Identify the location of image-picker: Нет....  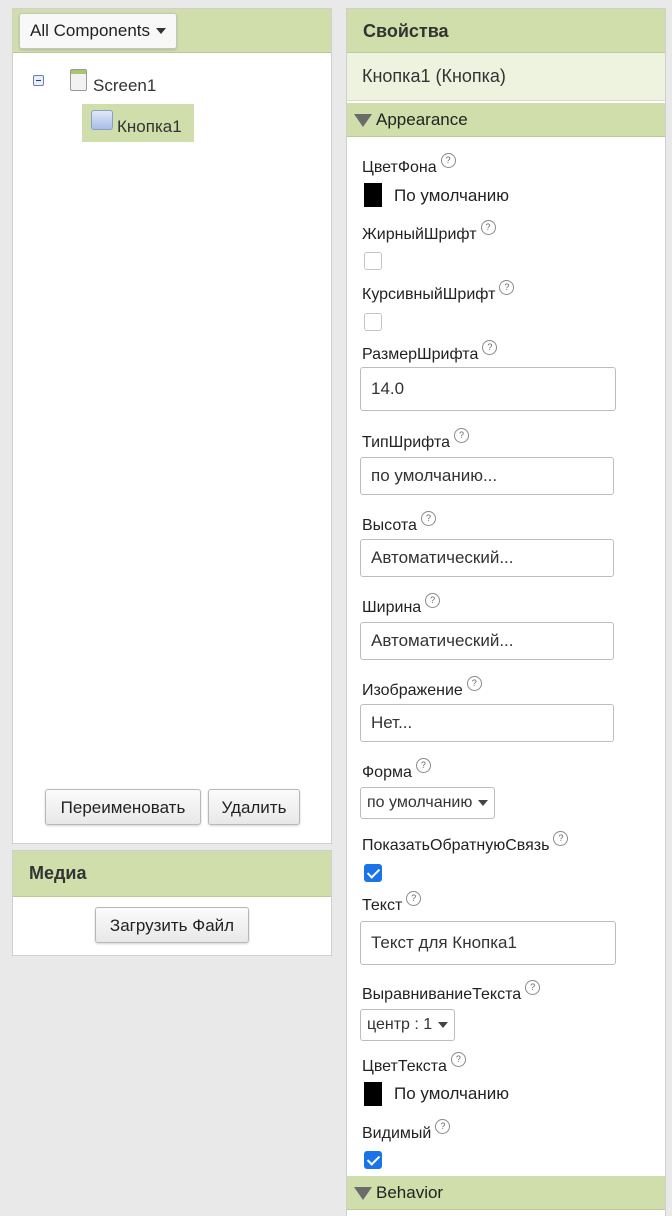
(487, 723).